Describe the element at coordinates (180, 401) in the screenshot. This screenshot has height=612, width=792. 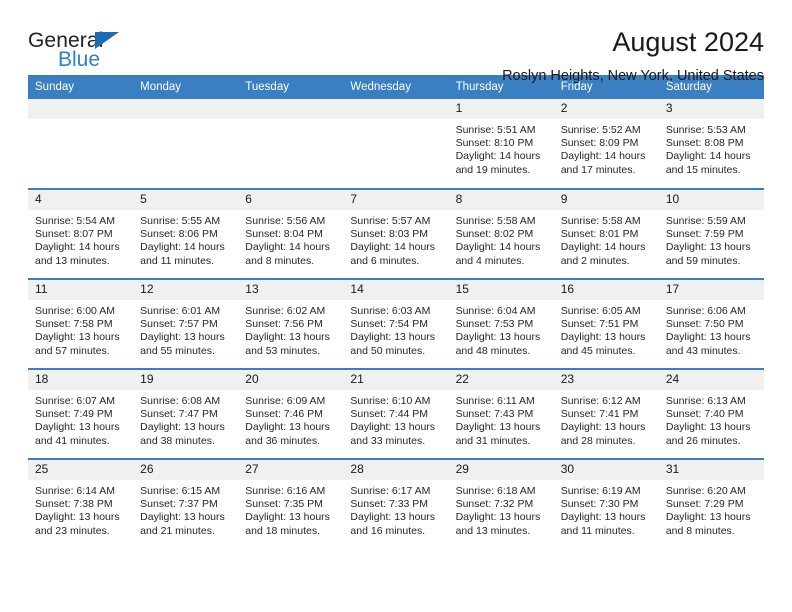
I see `sunrise-time: Sunrise: 6:08 AM` at that location.